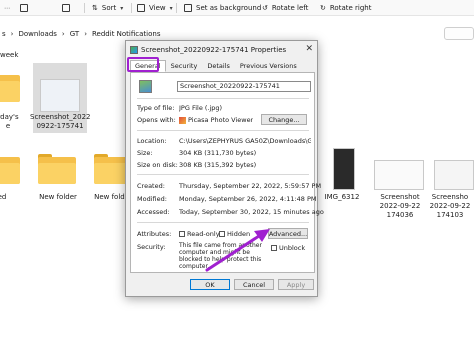  Describe the element at coordinates (450, 197) in the screenshot. I see `tile-label: Screensho` at that location.